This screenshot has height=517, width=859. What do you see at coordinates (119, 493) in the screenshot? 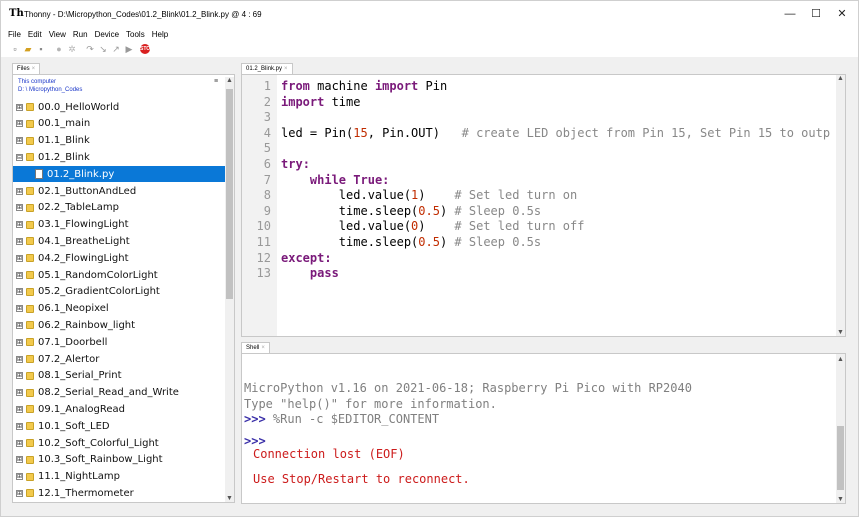
I see `folder-item: ⊞ 12.1_Thermometer` at bounding box center [119, 493].